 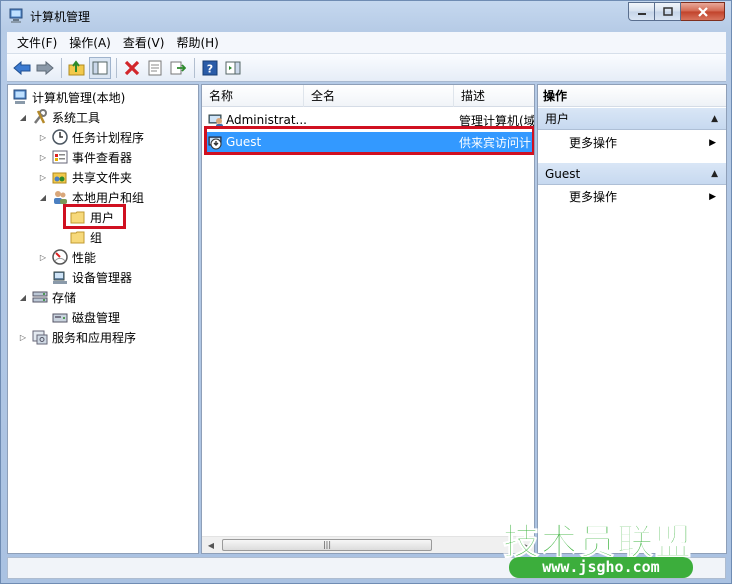 What do you see at coordinates (632, 119) in the screenshot?
I see `actions-group-users: 用户 ▲` at bounding box center [632, 119].